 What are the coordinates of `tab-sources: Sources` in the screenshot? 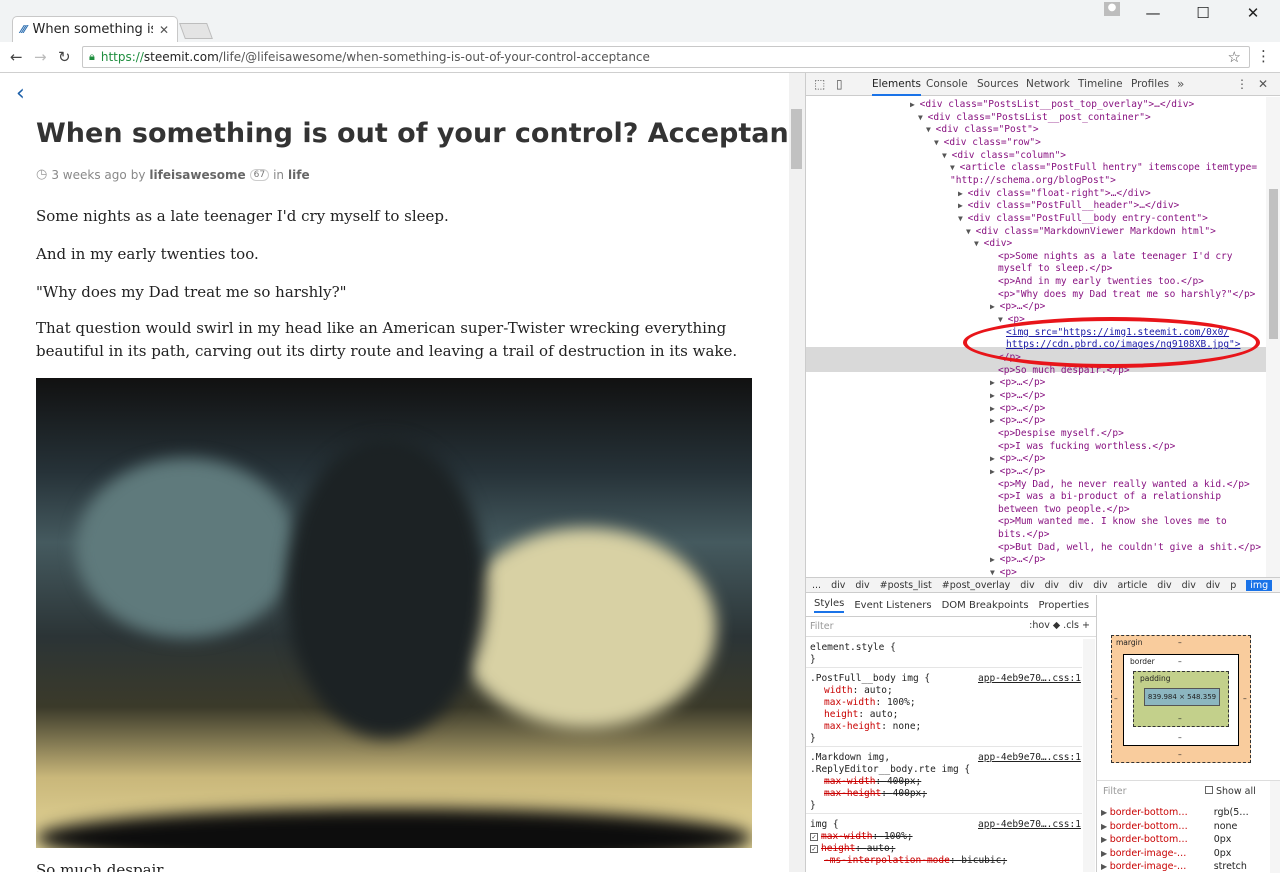 It's located at (998, 84).